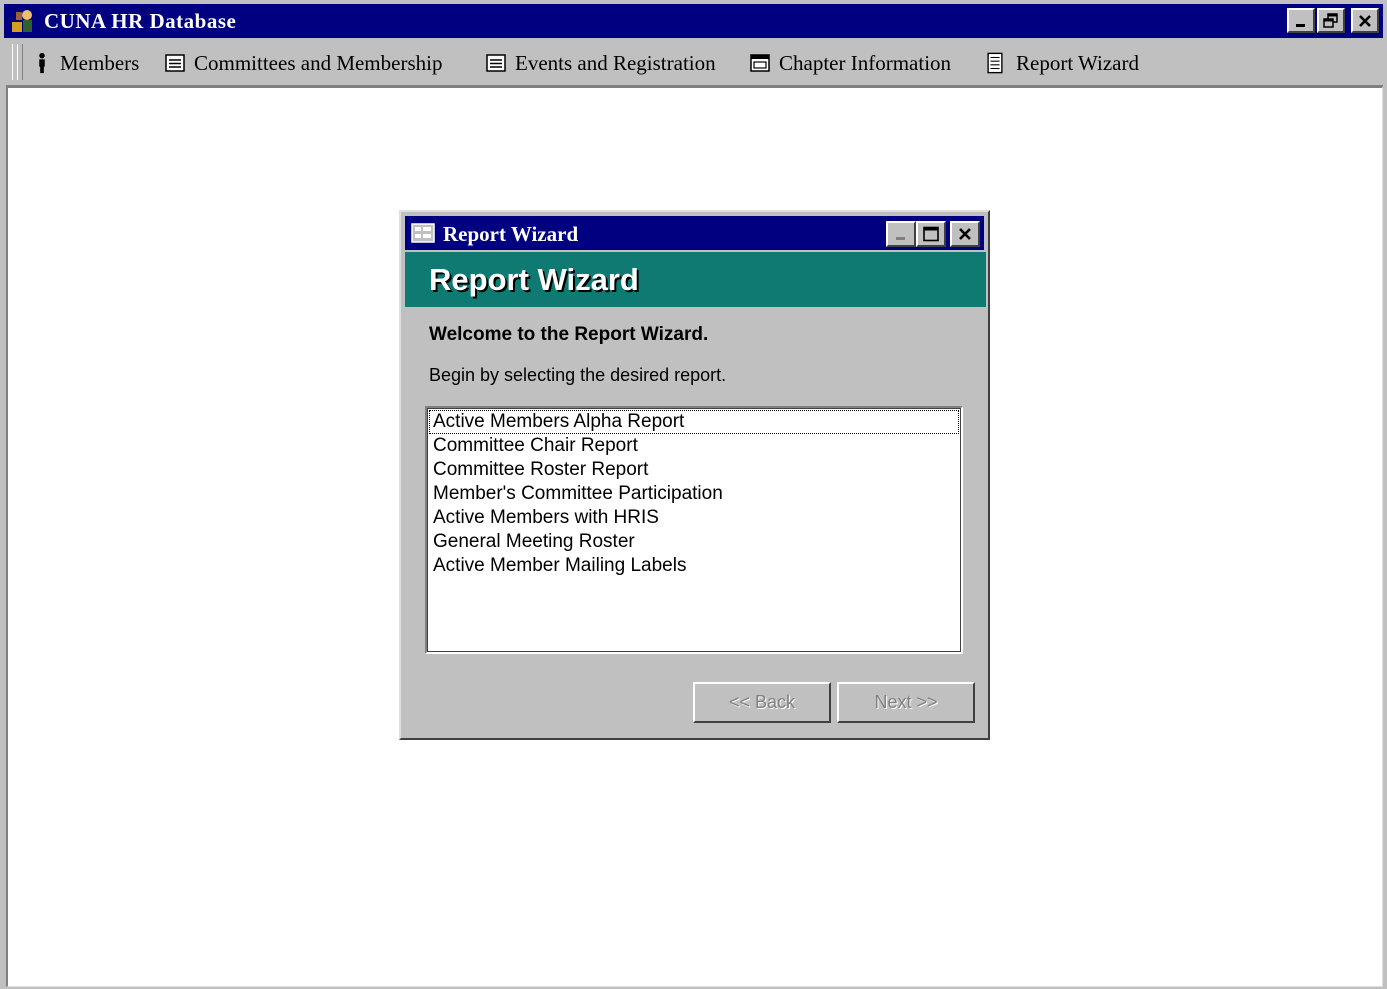  What do you see at coordinates (694, 542) in the screenshot?
I see `list-item: General Meeting Roster` at bounding box center [694, 542].